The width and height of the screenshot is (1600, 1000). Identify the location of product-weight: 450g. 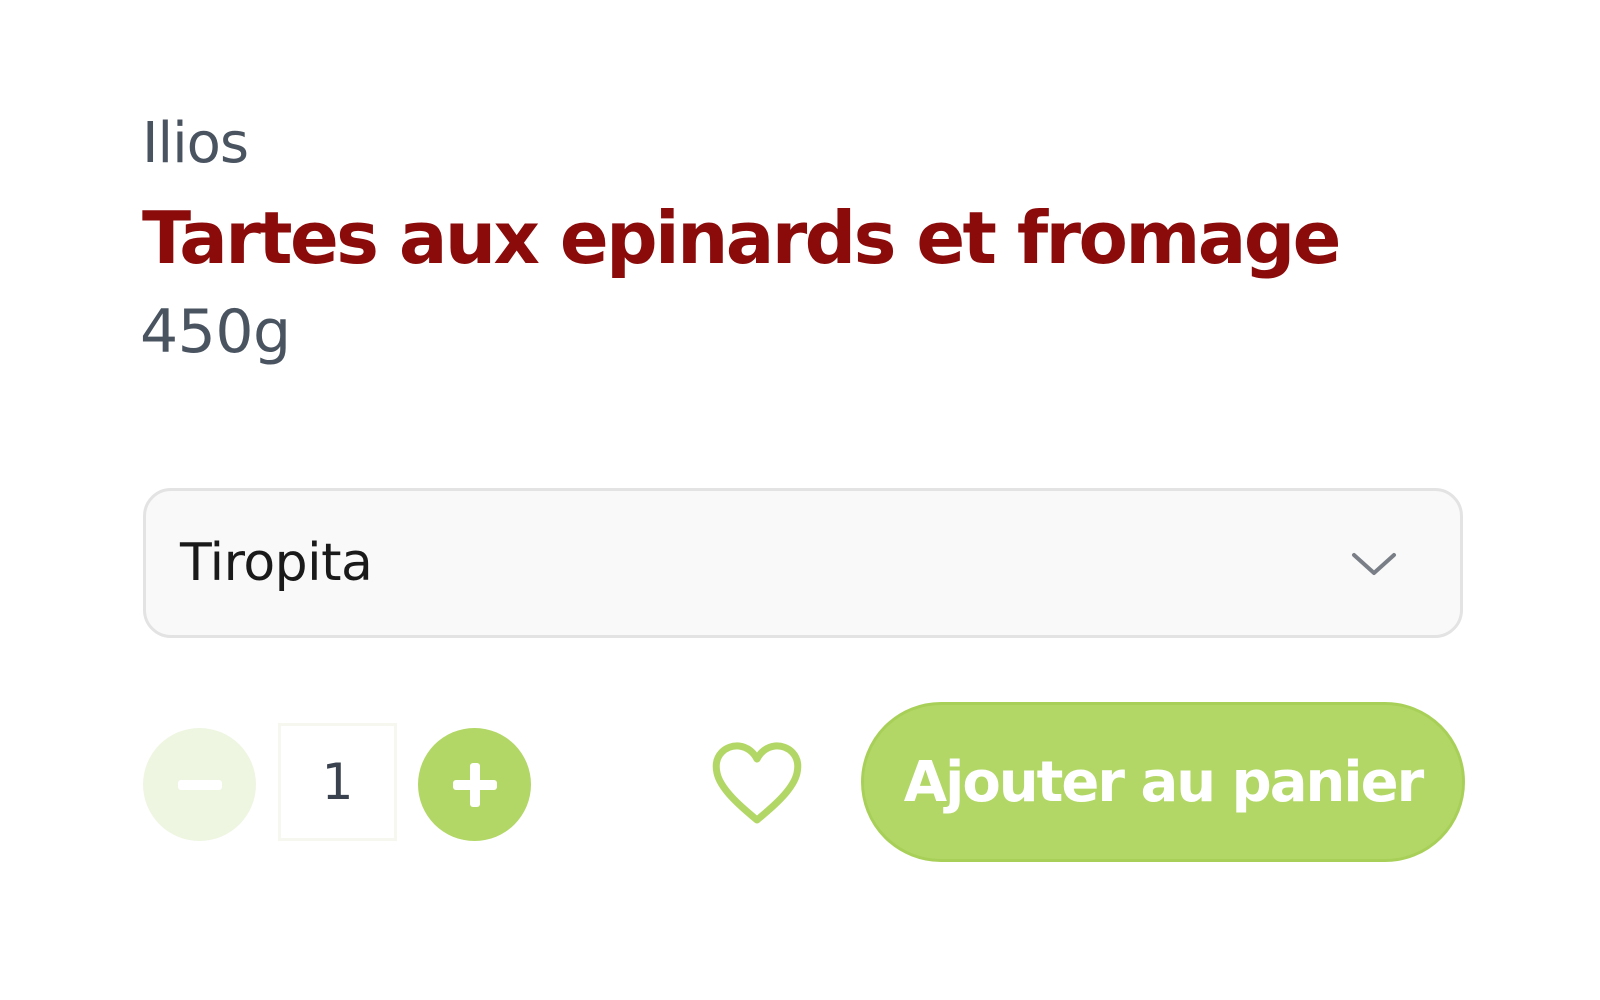
(215, 332).